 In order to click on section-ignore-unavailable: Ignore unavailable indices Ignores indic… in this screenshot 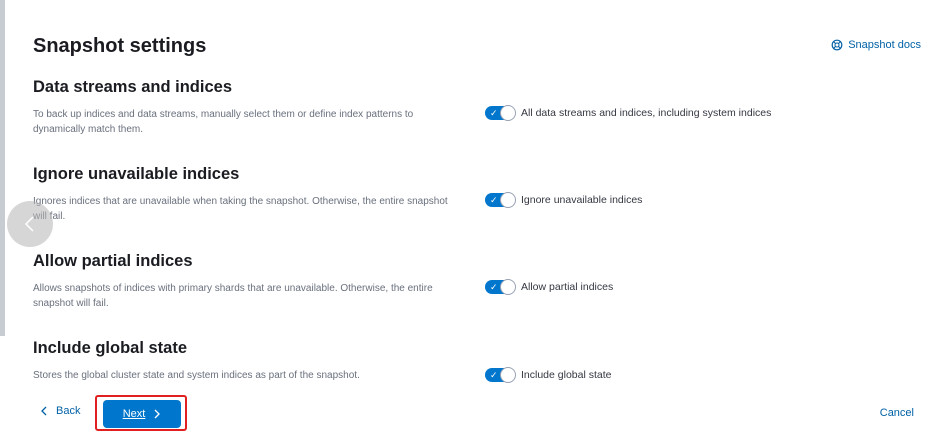, I will do `click(483, 193)`.